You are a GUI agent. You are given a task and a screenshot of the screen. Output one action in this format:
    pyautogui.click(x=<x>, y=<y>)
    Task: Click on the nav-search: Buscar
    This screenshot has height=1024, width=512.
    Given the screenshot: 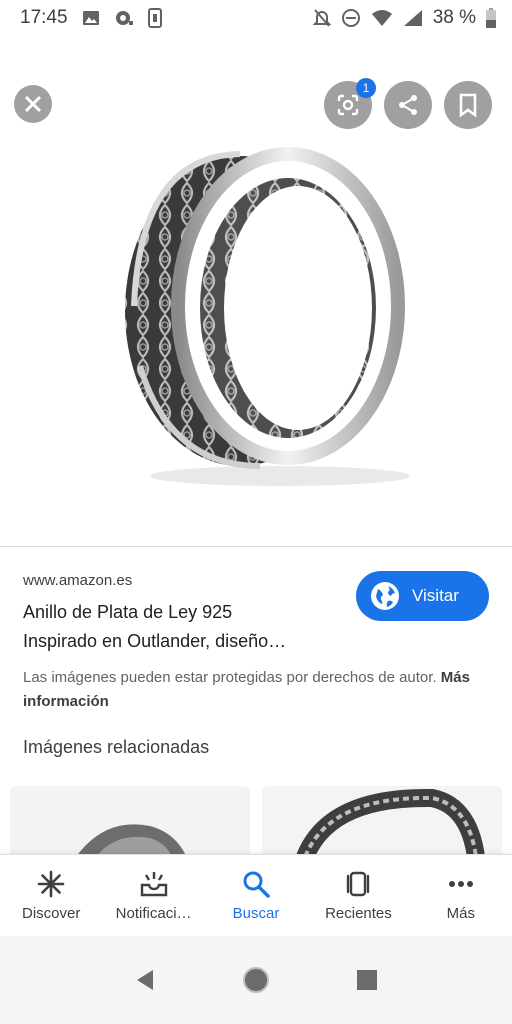 What is the action you would take?
    pyautogui.click(x=256, y=895)
    